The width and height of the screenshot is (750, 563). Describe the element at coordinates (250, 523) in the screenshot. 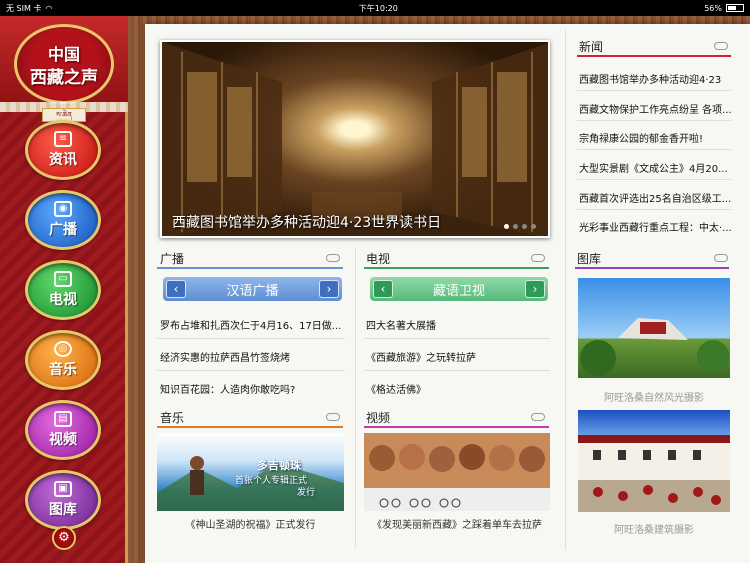

I see `music-caption: 《神山圣湖的祝福》正式发行` at that location.